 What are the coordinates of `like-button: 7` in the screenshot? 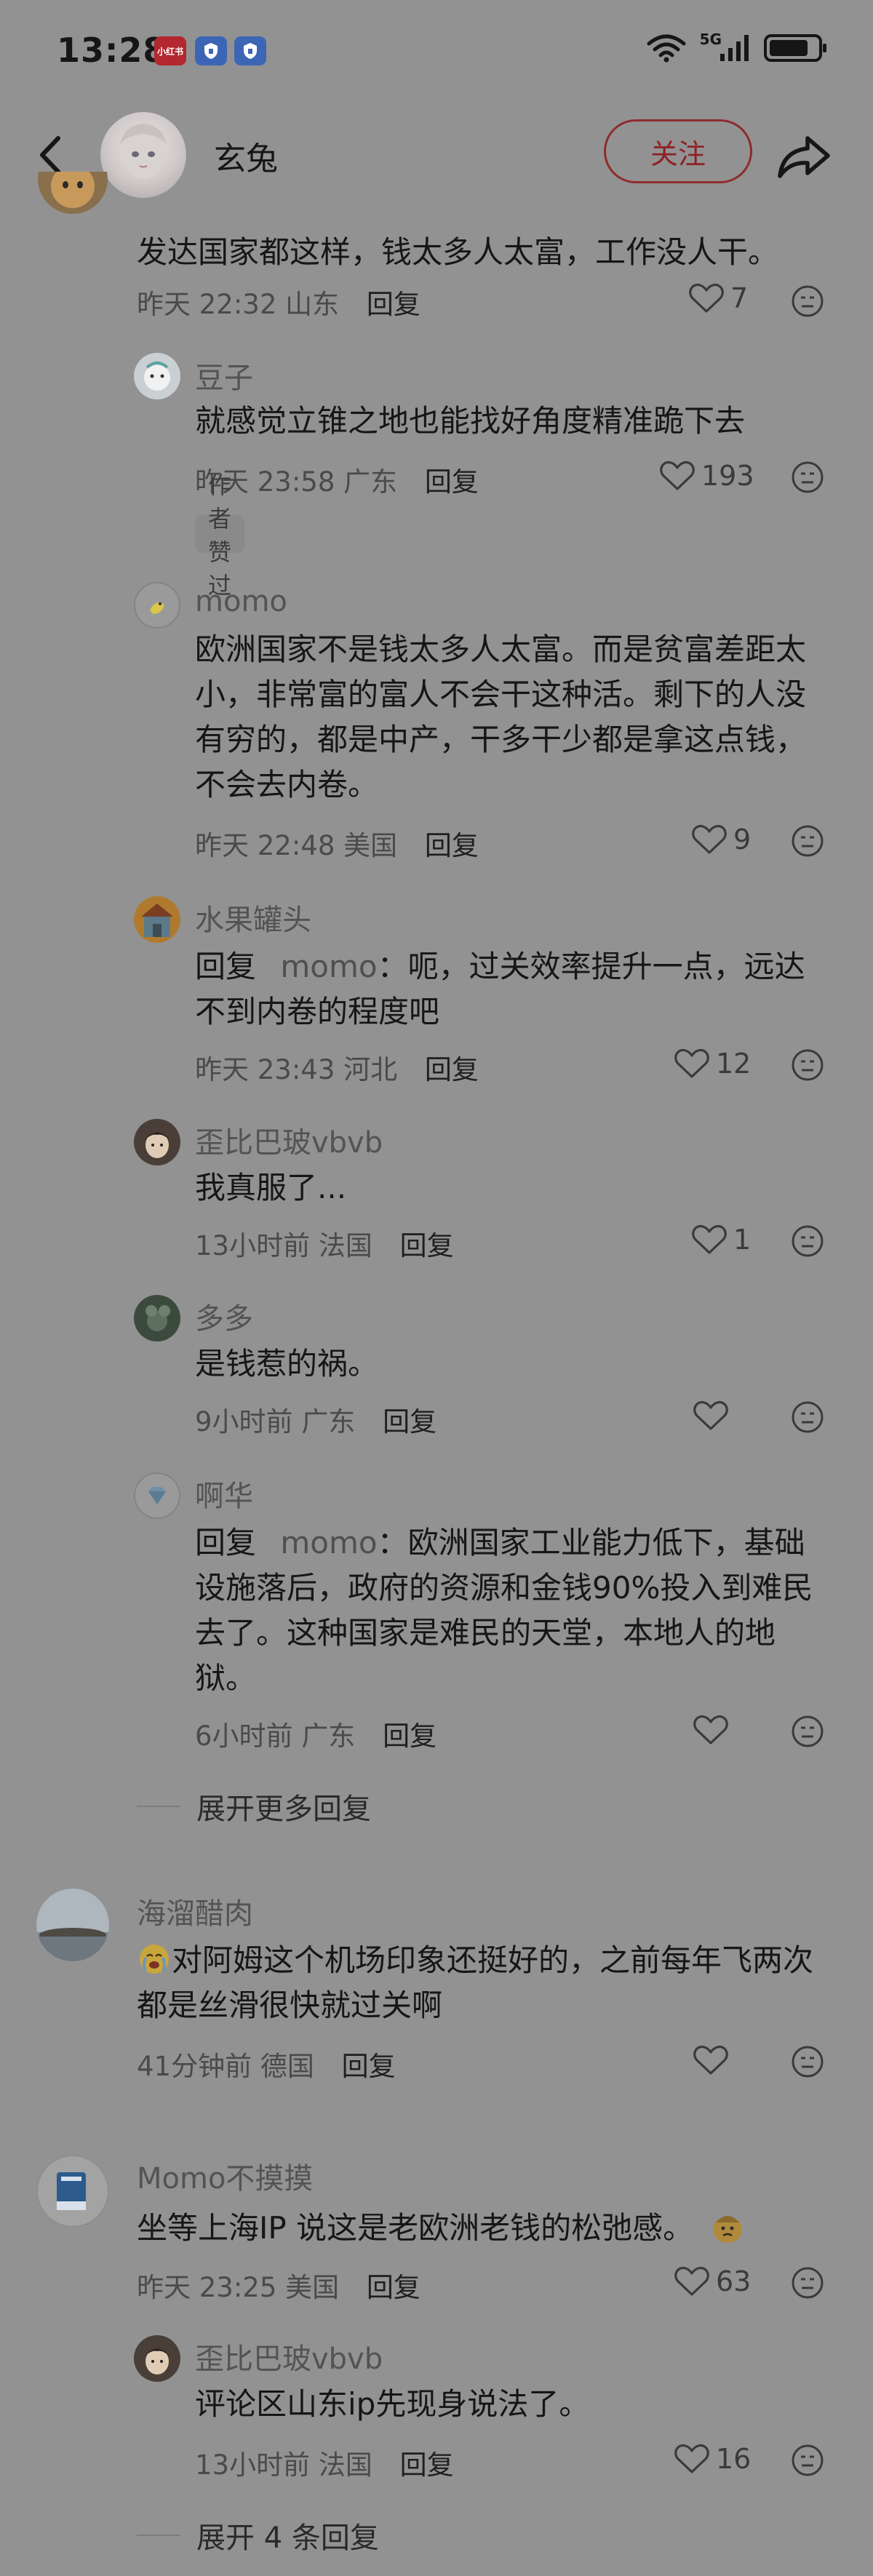 It's located at (718, 298).